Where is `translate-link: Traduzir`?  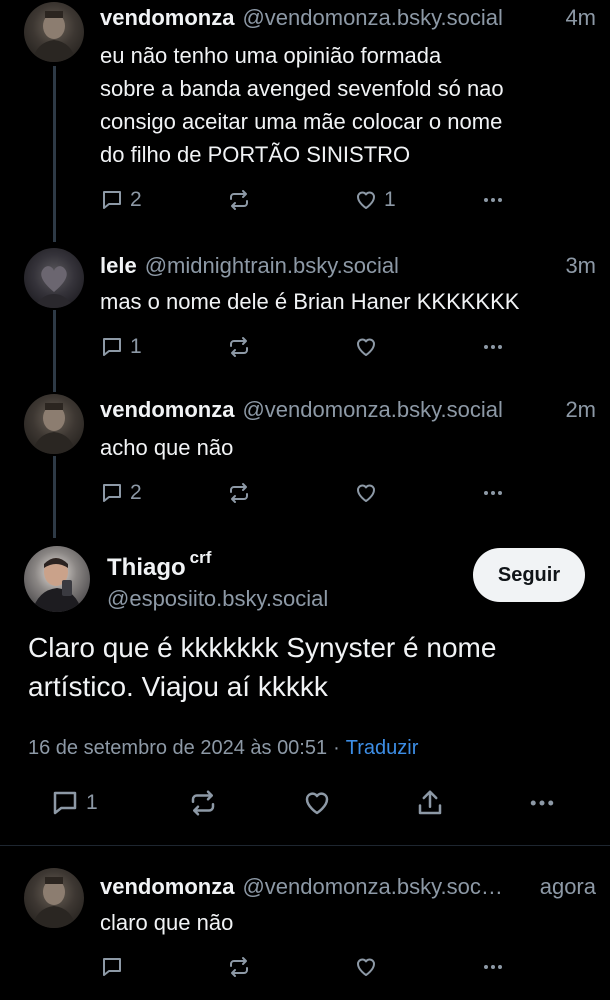
translate-link: Traduzir is located at coordinates (382, 748).